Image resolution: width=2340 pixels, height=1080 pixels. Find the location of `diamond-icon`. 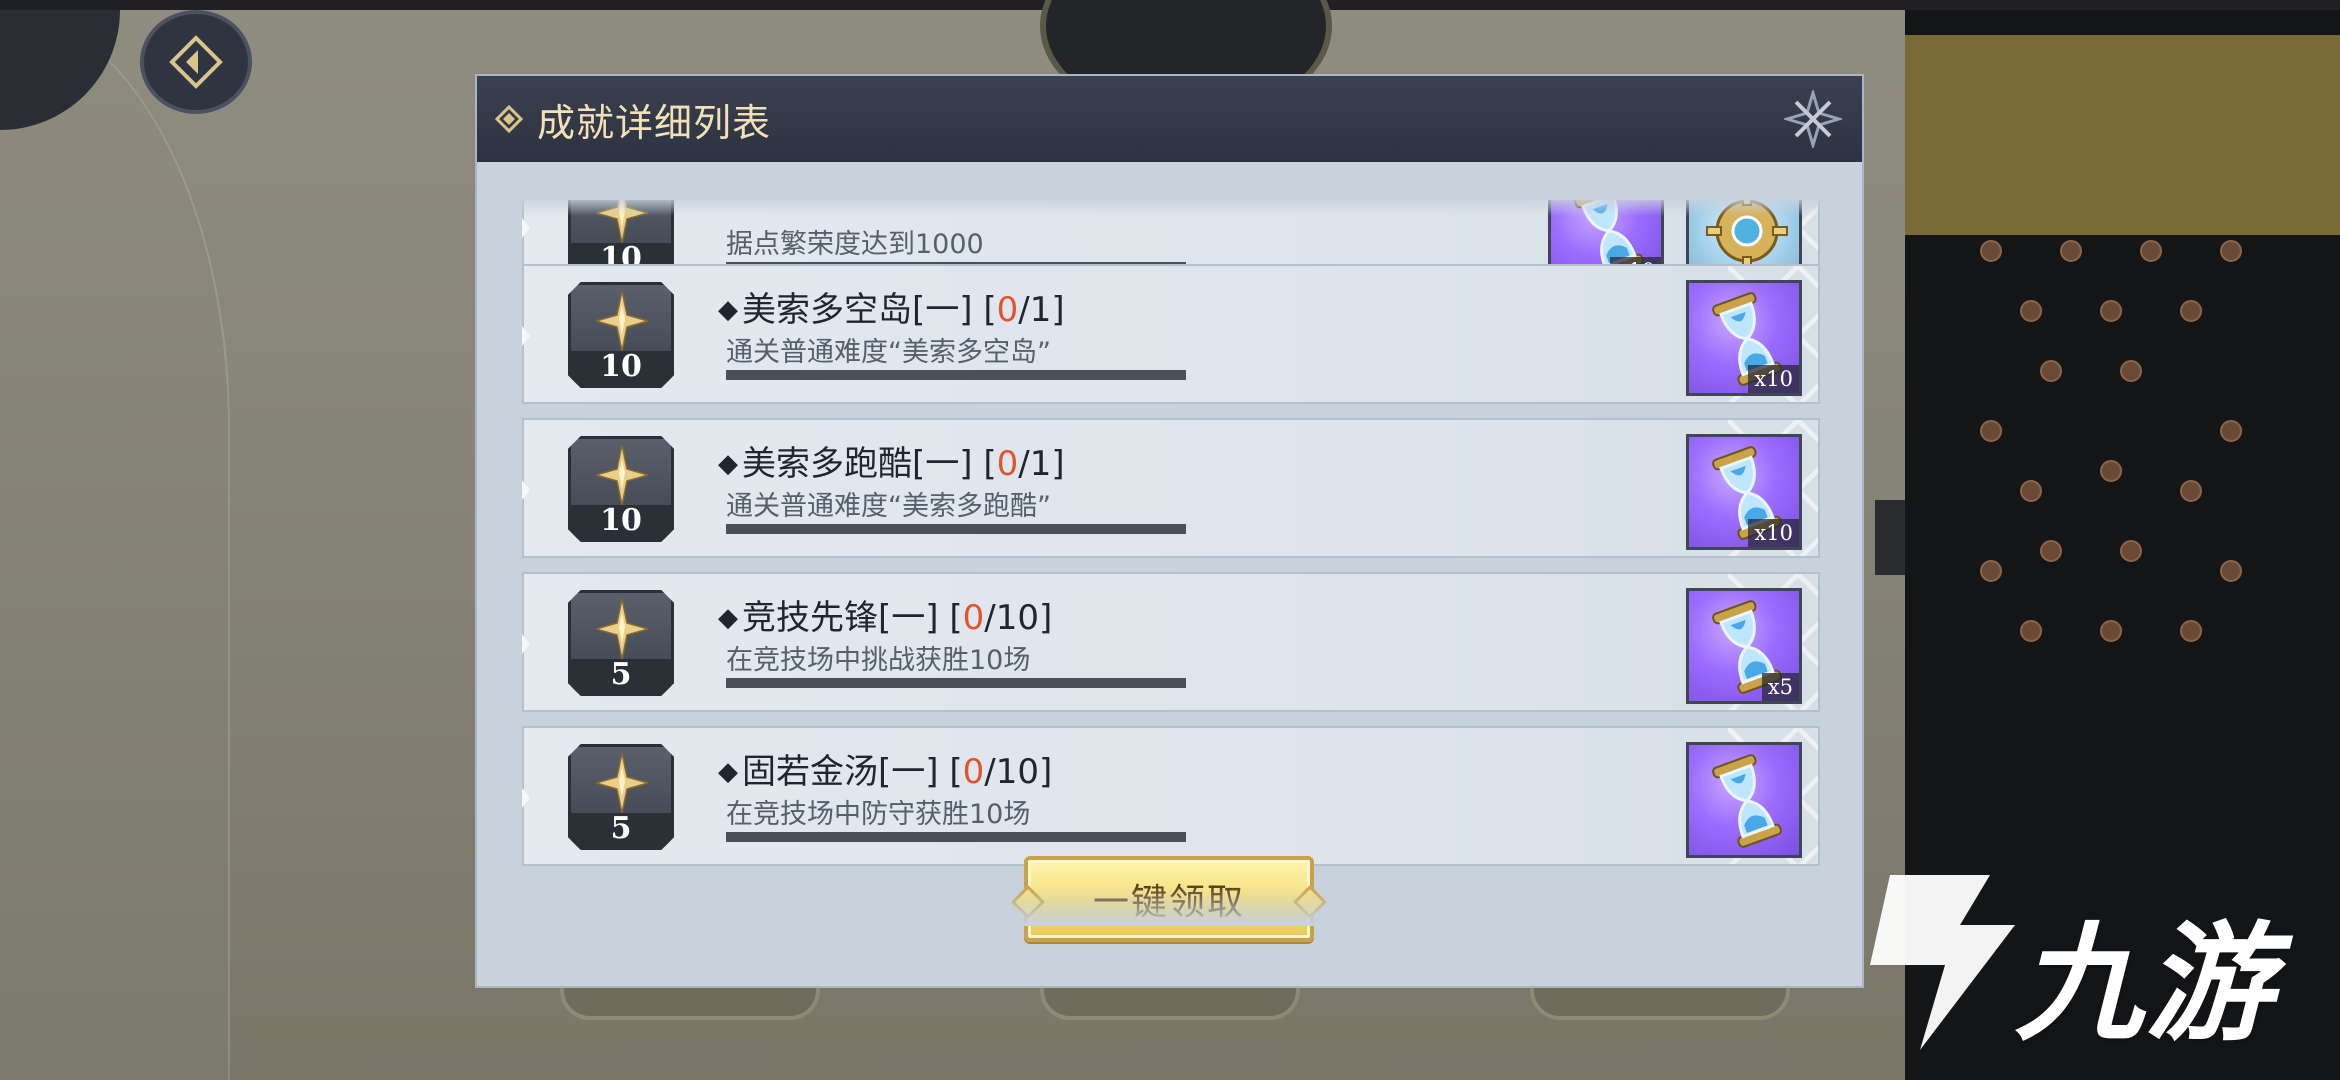

diamond-icon is located at coordinates (509, 119).